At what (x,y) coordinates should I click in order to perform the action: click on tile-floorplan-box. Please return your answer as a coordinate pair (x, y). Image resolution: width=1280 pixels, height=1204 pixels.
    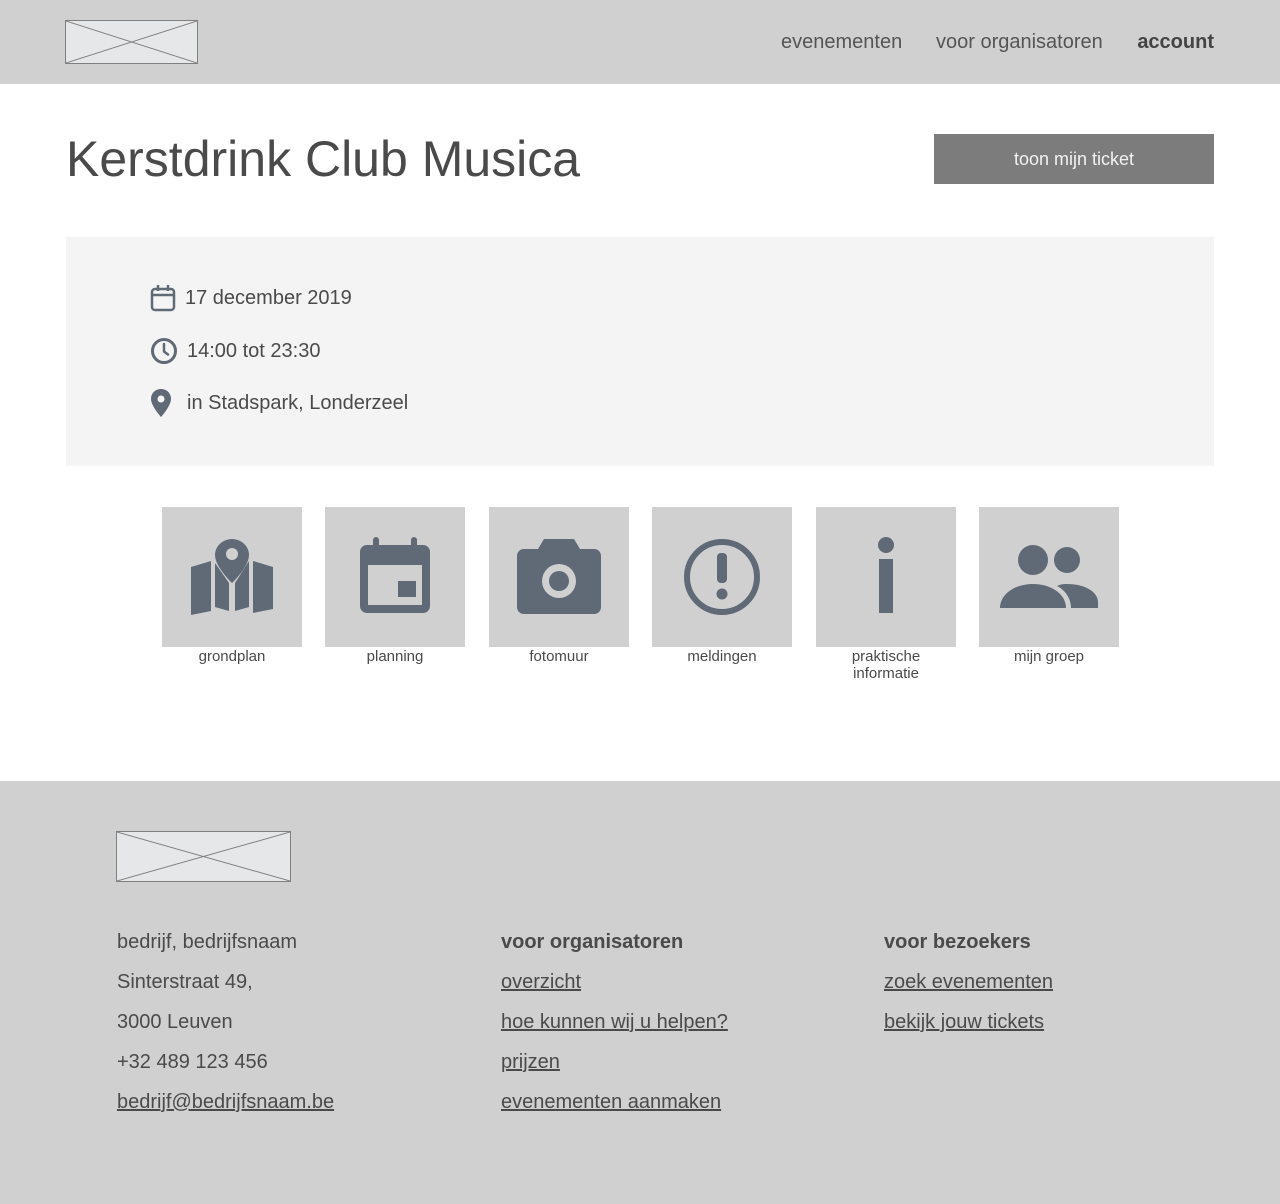
    Looking at the image, I should click on (232, 577).